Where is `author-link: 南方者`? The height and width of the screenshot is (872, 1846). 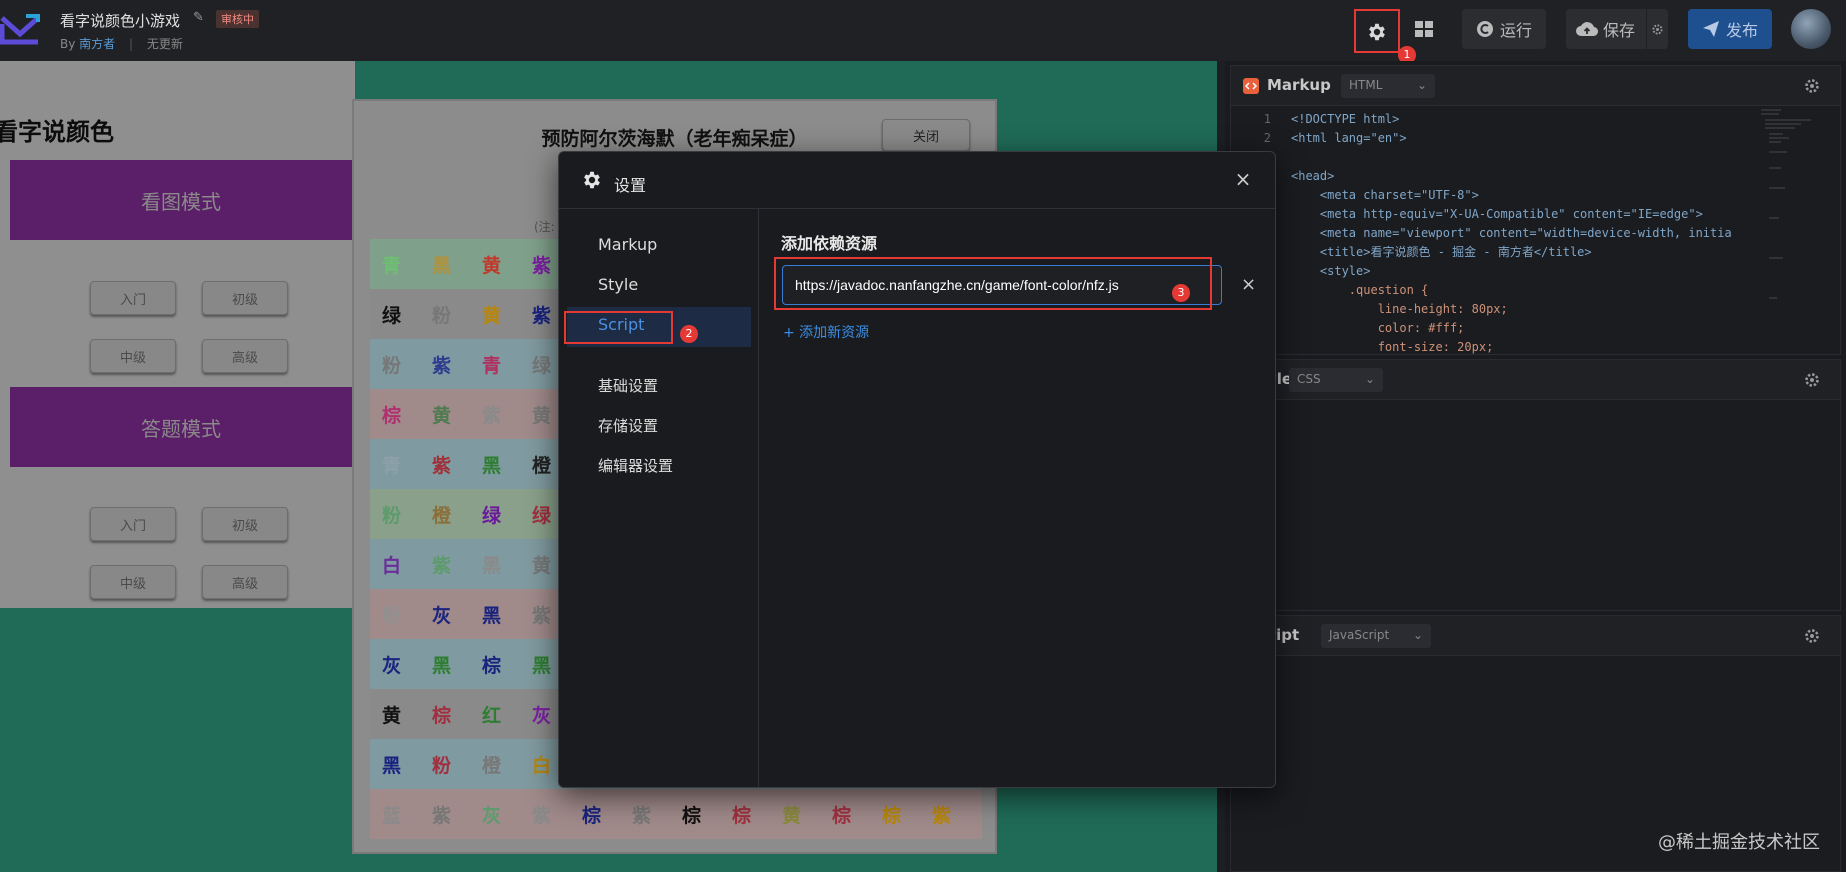
author-link: 南方者 is located at coordinates (97, 44).